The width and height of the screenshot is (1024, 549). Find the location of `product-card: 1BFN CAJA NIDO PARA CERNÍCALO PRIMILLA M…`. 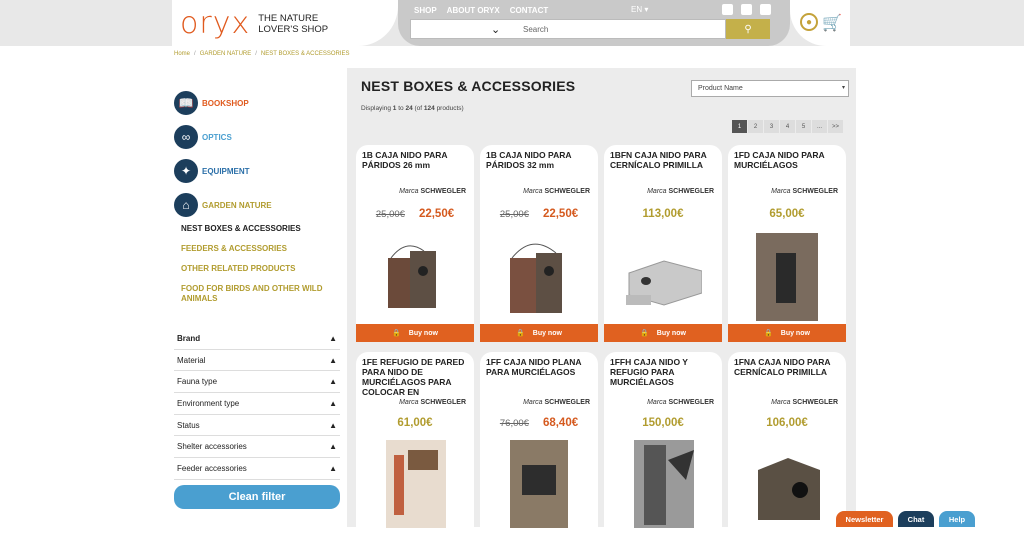

product-card: 1BFN CAJA NIDO PARA CERNÍCALO PRIMILLA M… is located at coordinates (663, 243).